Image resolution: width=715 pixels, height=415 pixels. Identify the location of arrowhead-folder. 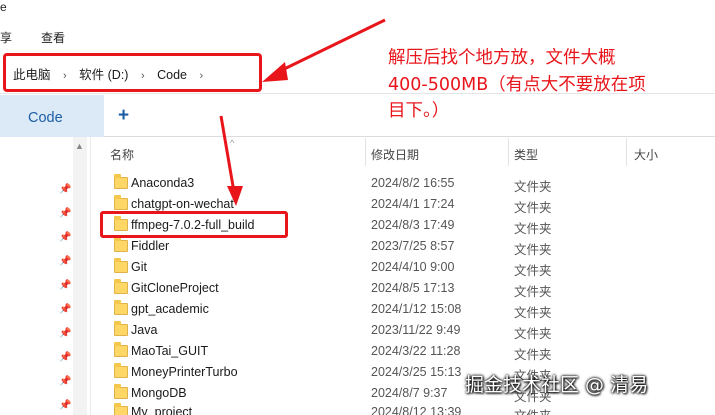
(235, 196).